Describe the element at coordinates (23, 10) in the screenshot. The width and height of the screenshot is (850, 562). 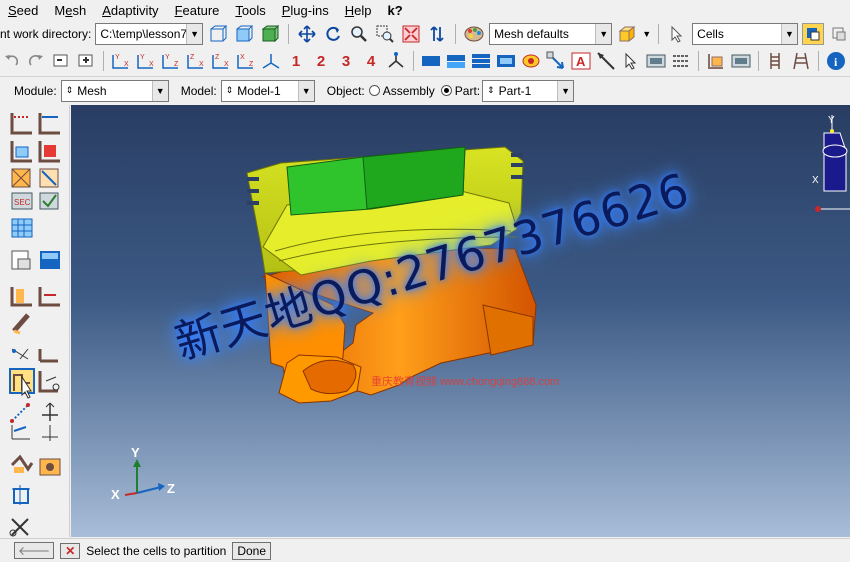
I see `menu-seed: Seed` at that location.